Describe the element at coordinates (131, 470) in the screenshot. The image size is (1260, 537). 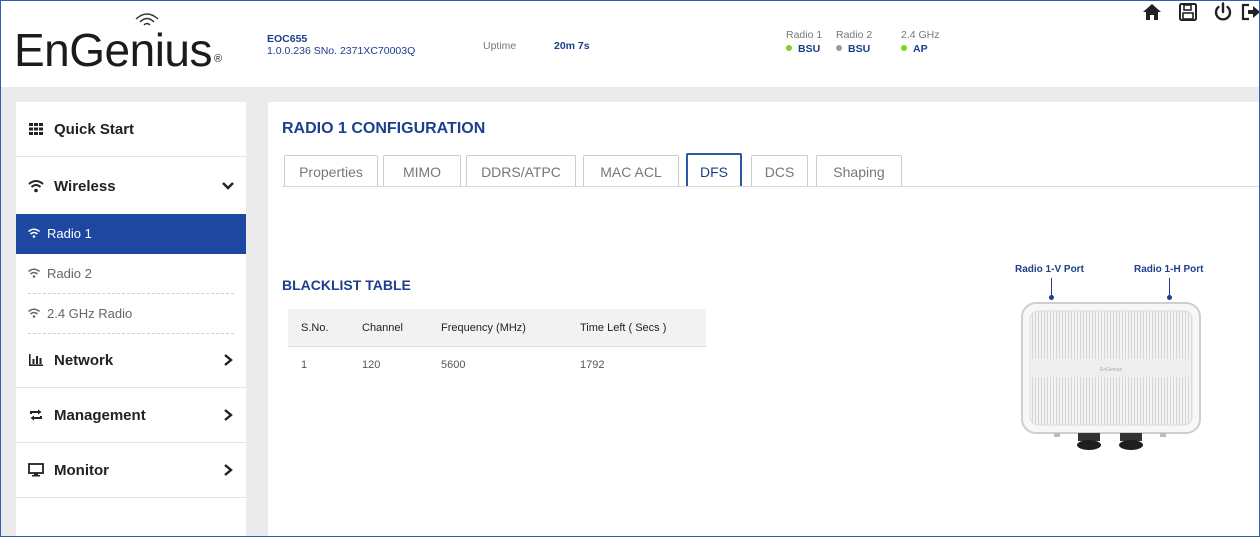
I see `sidebar-item-monitor: Monitor` at that location.